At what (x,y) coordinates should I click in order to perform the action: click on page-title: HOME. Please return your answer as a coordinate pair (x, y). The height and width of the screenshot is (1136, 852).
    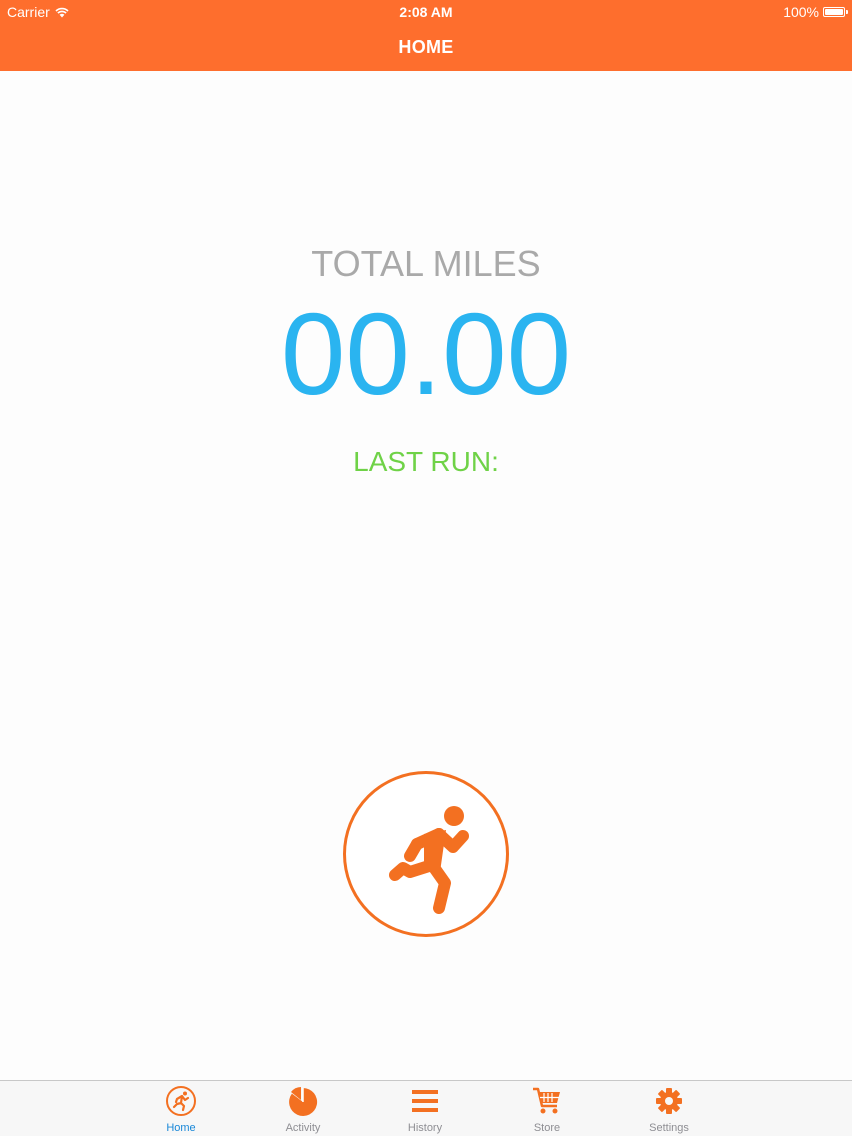
    Looking at the image, I should click on (426, 47).